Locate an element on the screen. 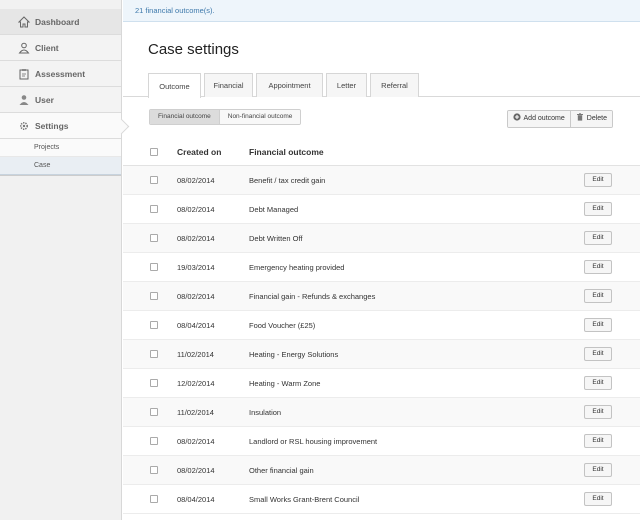  sidebar-item-assessment: Assessment is located at coordinates (60, 74).